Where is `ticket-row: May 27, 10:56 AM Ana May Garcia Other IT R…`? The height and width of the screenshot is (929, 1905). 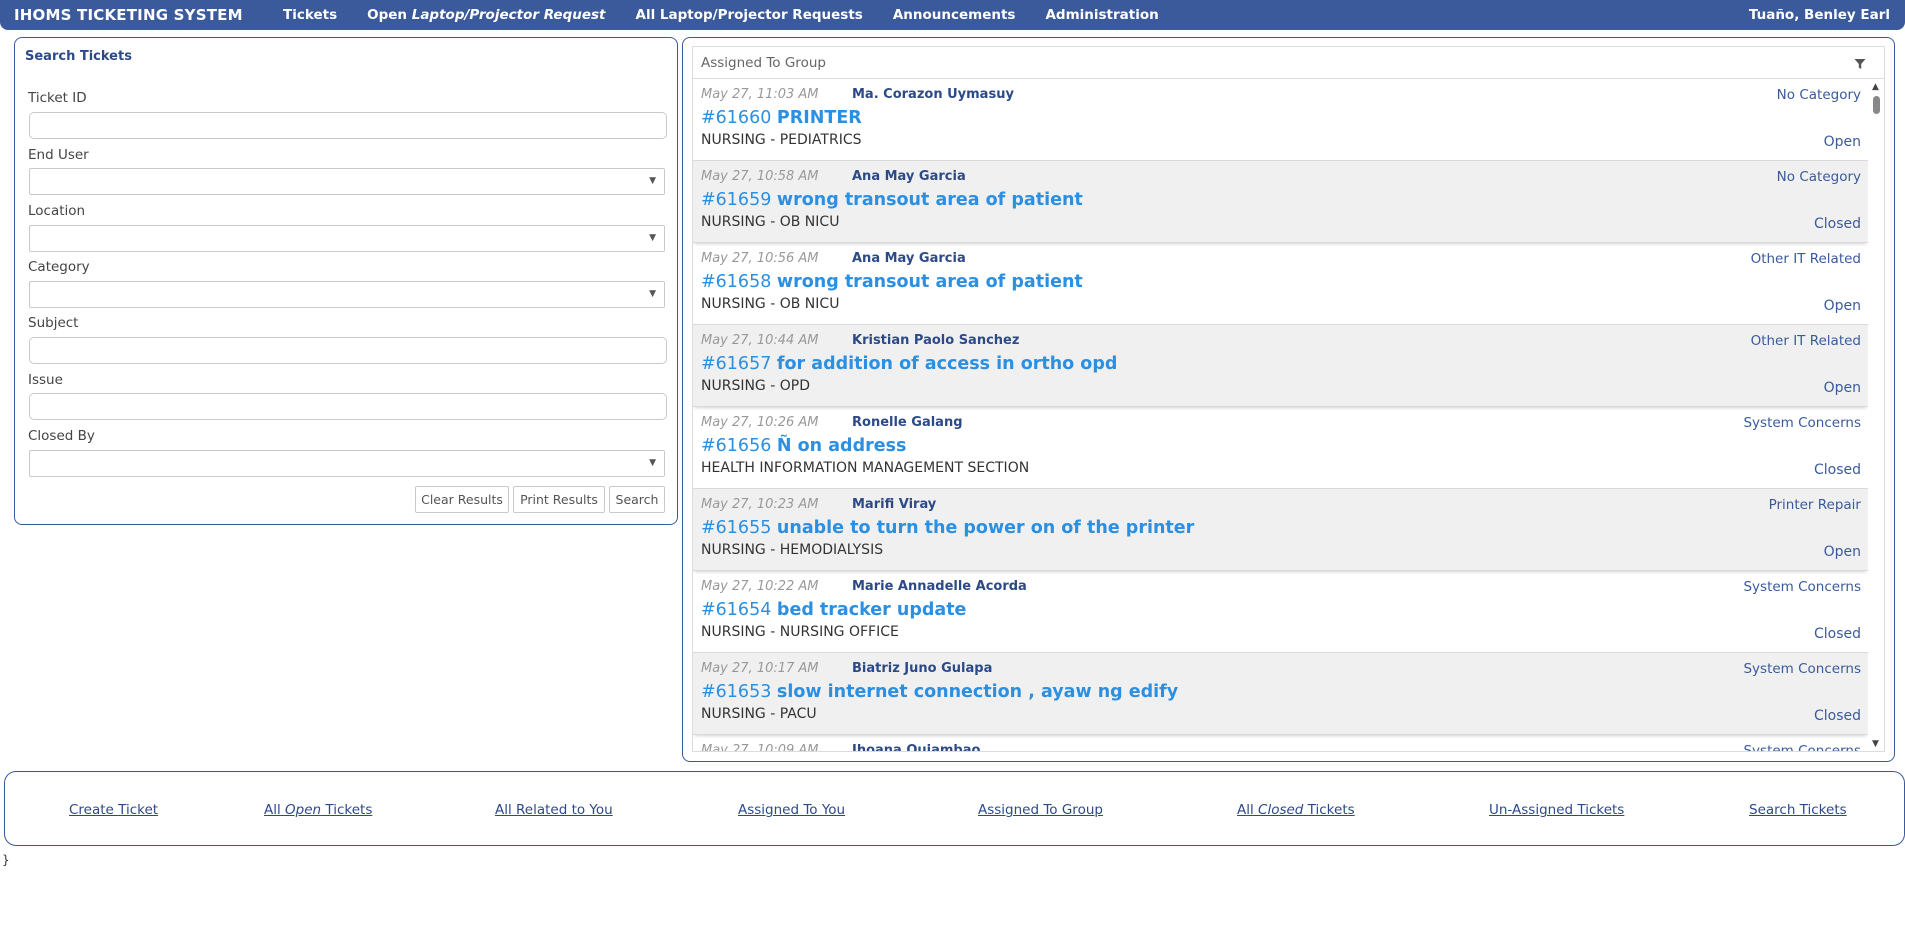 ticket-row: May 27, 10:56 AM Ana May Garcia Other IT R… is located at coordinates (1280, 284).